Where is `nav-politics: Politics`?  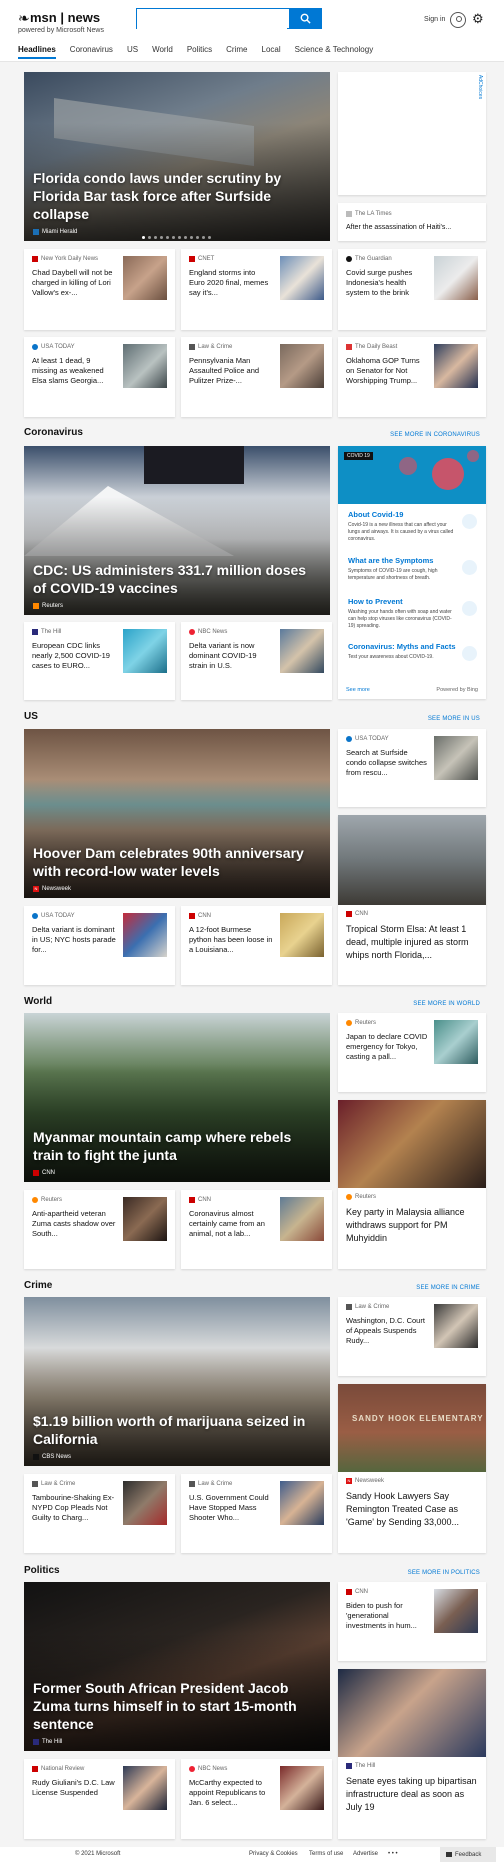
nav-politics: Politics is located at coordinates (199, 49).